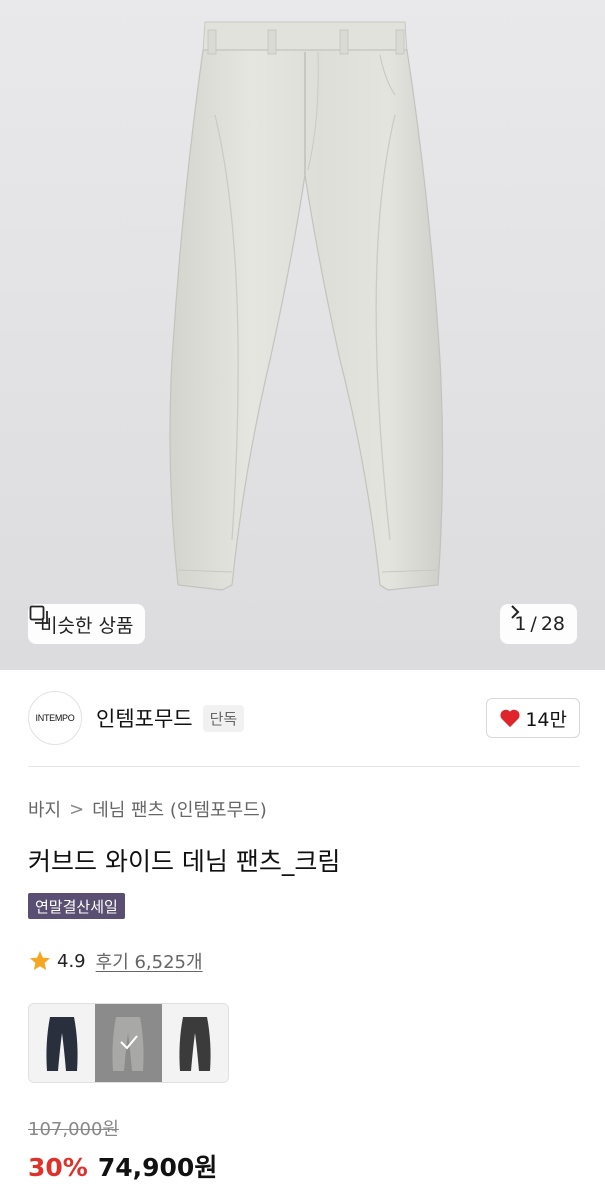 The width and height of the screenshot is (605, 1200). I want to click on checkmark-icon, so click(129, 1042).